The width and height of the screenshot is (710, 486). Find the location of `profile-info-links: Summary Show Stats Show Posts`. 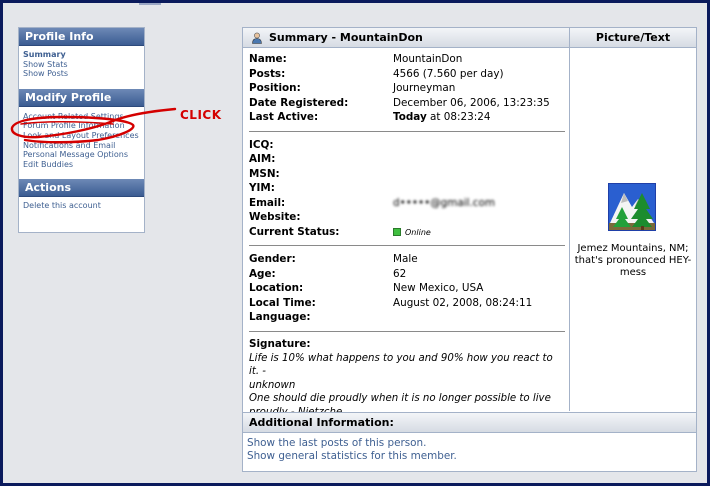

profile-info-links: Summary Show Stats Show Posts is located at coordinates (81, 67).